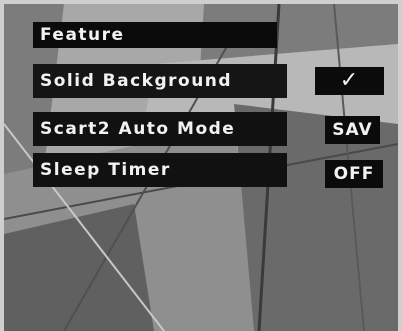  What do you see at coordinates (105, 170) in the screenshot?
I see `menu-item-label: Sleep Timer` at bounding box center [105, 170].